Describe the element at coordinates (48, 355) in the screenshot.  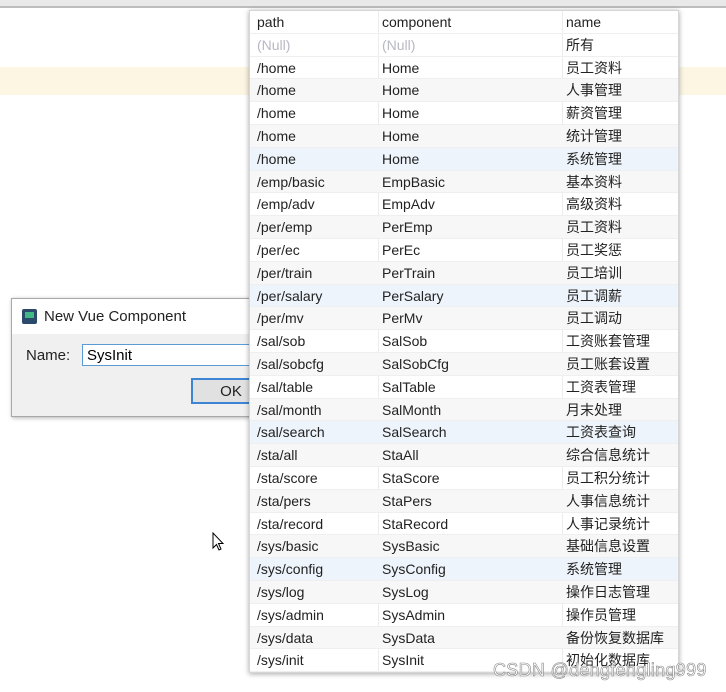
I see `name-label: Name:` at that location.